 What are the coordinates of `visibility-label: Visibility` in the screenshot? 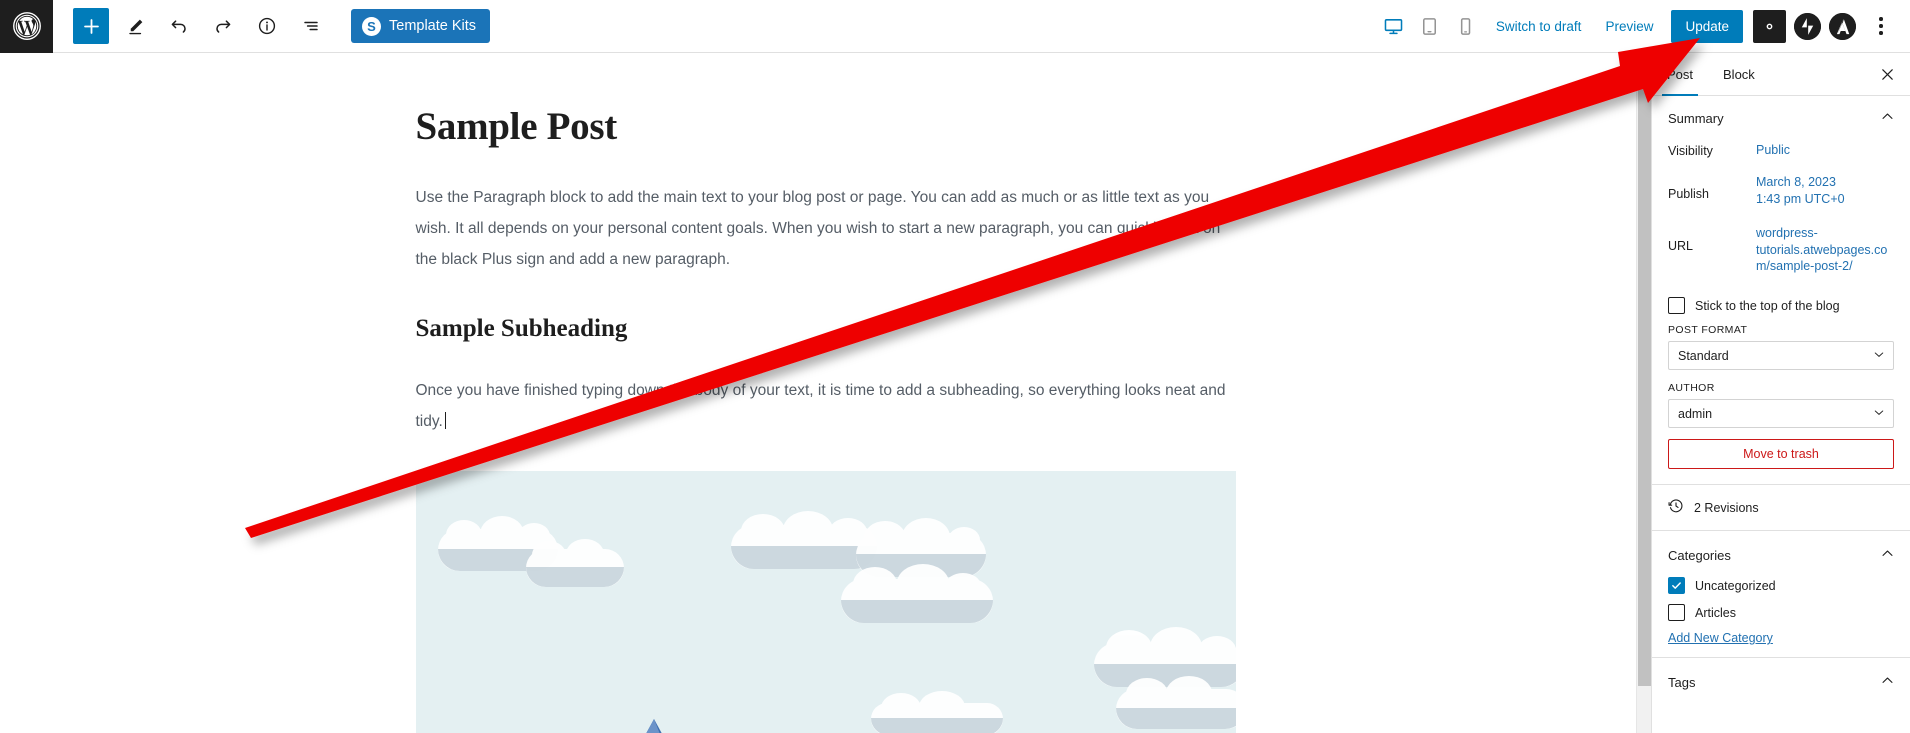 It's located at (1690, 151).